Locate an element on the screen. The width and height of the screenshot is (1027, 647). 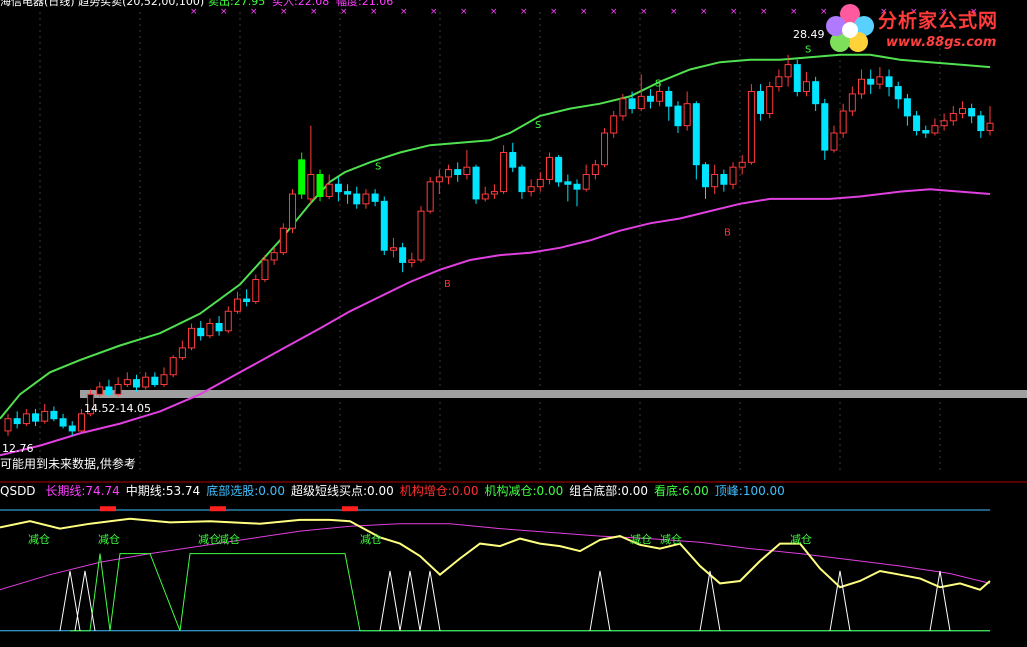
step-line is located at coordinates (530, 592).